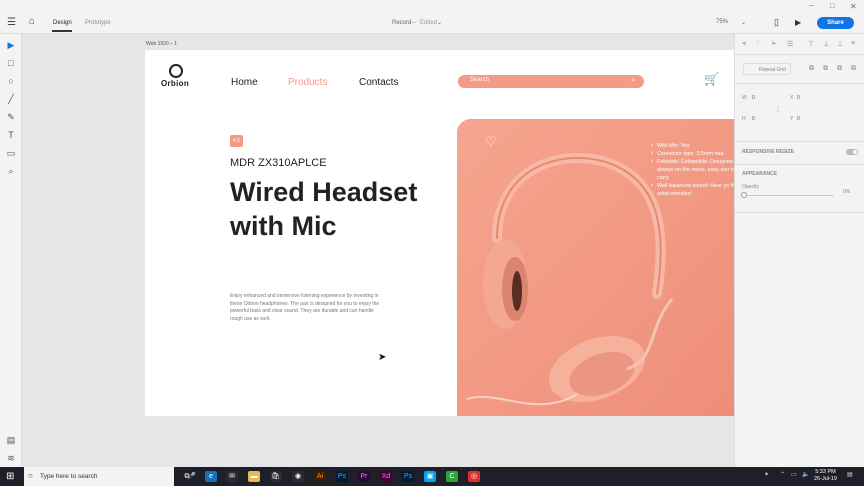  Describe the element at coordinates (753, 98) in the screenshot. I see `width-field: 0` at that location.